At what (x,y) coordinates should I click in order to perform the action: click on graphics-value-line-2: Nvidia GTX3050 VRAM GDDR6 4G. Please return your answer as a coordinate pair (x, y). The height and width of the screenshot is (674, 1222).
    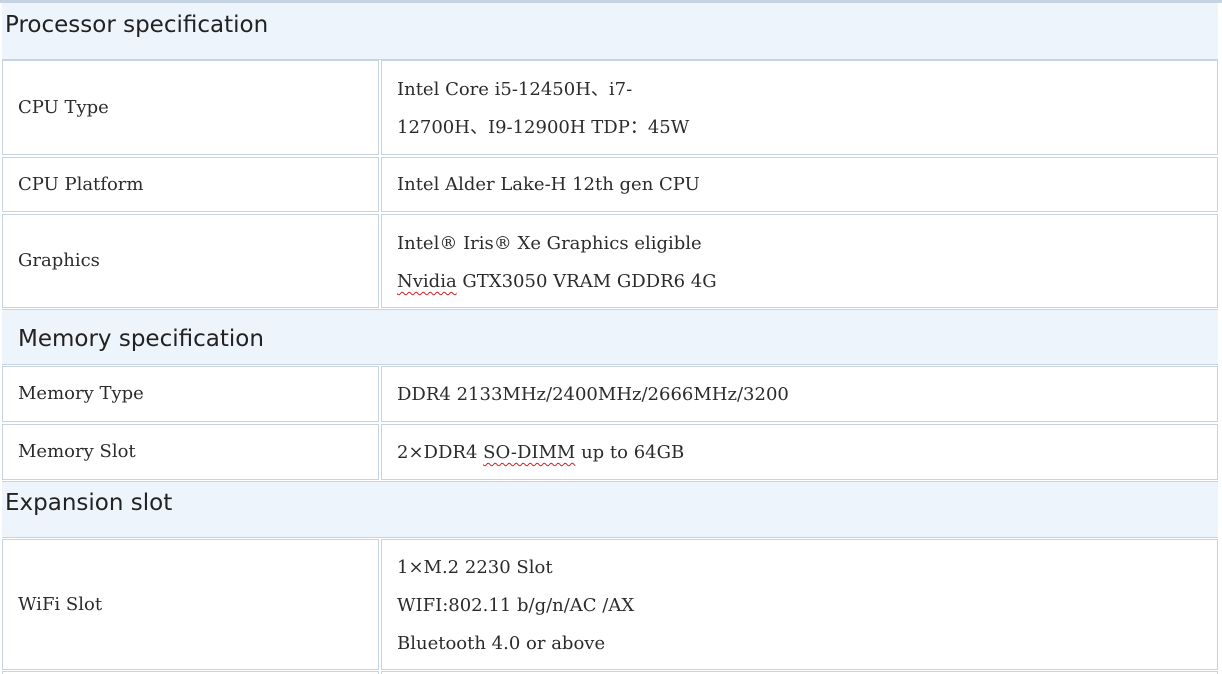
    Looking at the image, I should click on (557, 282).